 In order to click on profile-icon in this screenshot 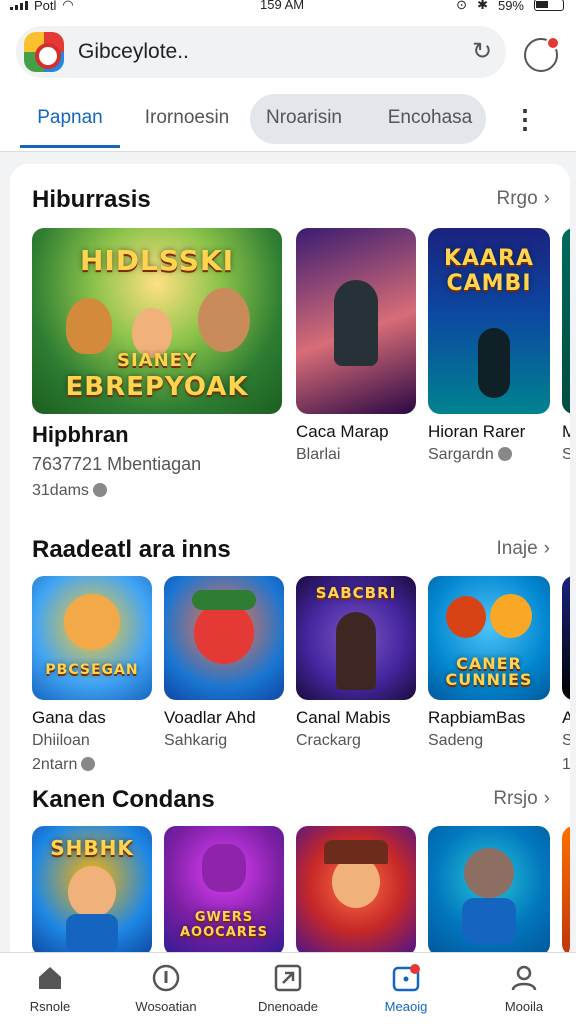, I will do `click(524, 978)`.